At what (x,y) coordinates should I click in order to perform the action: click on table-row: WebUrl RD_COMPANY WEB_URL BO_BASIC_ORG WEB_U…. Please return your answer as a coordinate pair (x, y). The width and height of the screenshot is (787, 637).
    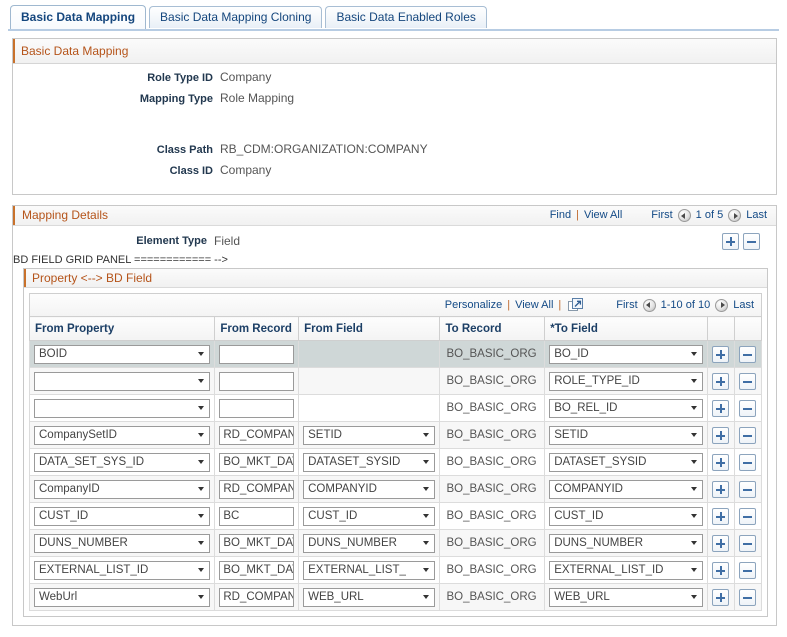
    Looking at the image, I should click on (395, 597).